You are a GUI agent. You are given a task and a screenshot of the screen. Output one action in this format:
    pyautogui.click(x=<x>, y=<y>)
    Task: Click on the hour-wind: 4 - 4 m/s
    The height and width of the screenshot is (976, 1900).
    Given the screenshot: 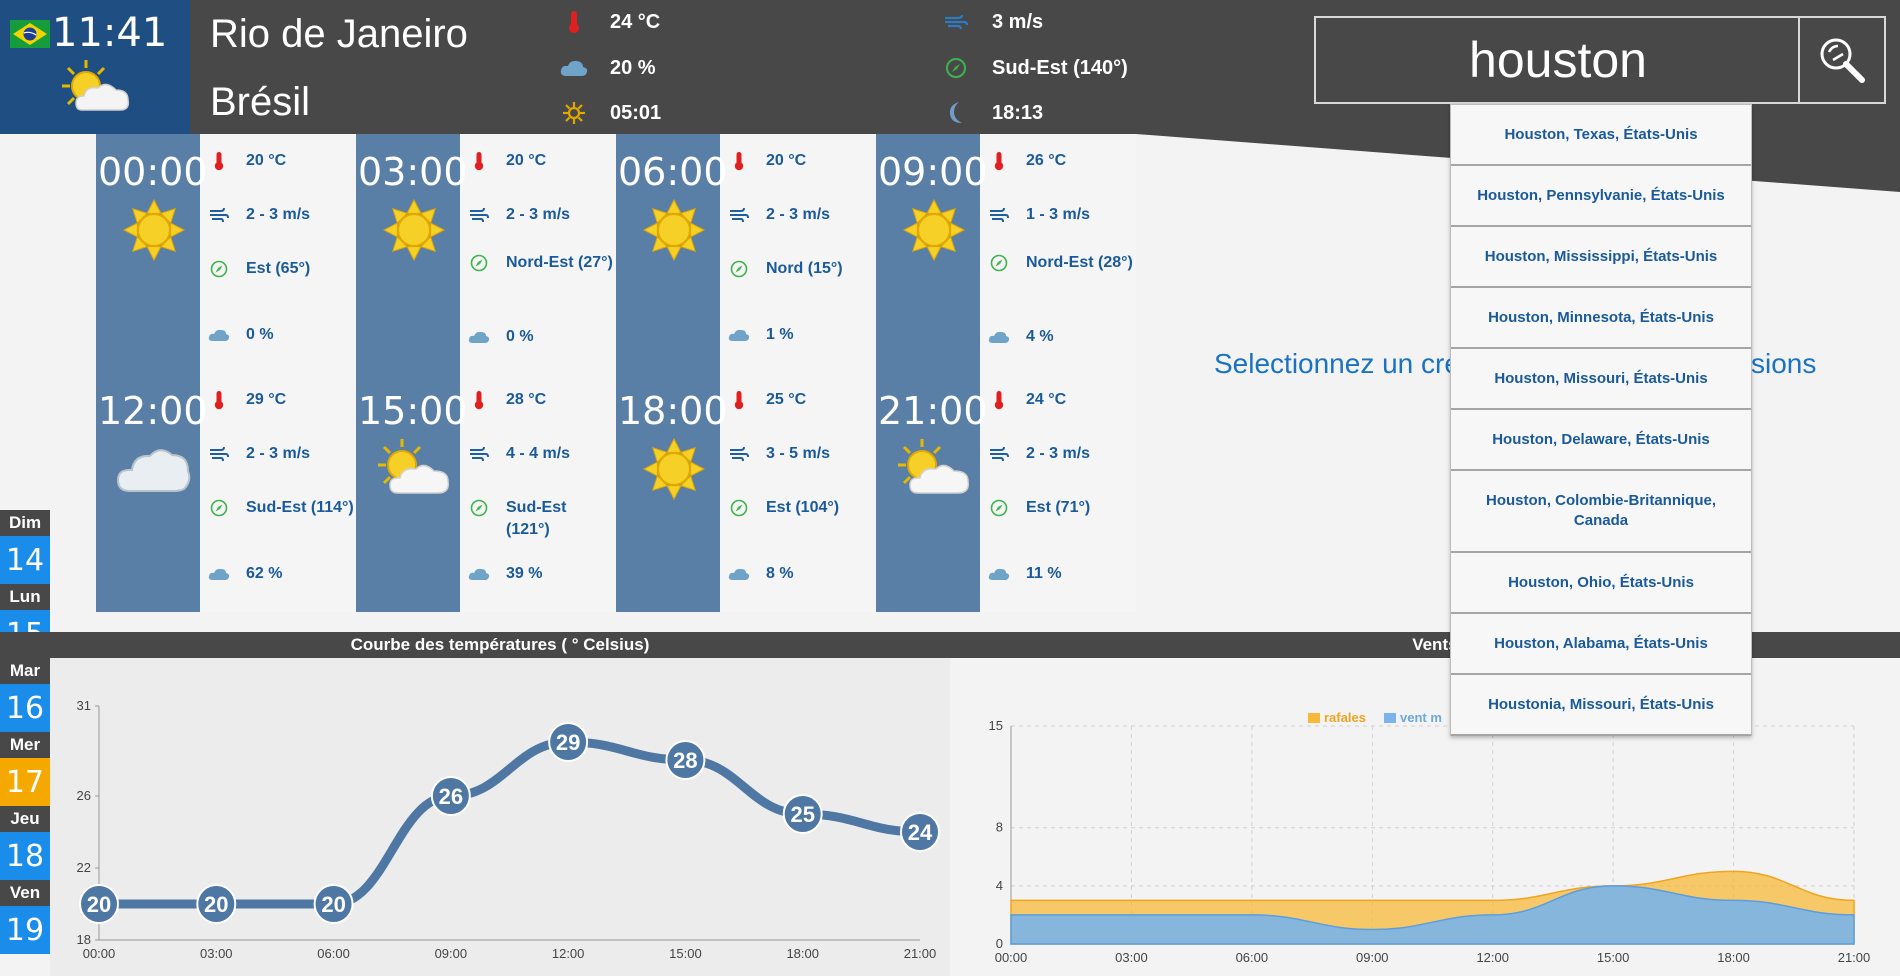 What is the action you would take?
    pyautogui.click(x=541, y=454)
    